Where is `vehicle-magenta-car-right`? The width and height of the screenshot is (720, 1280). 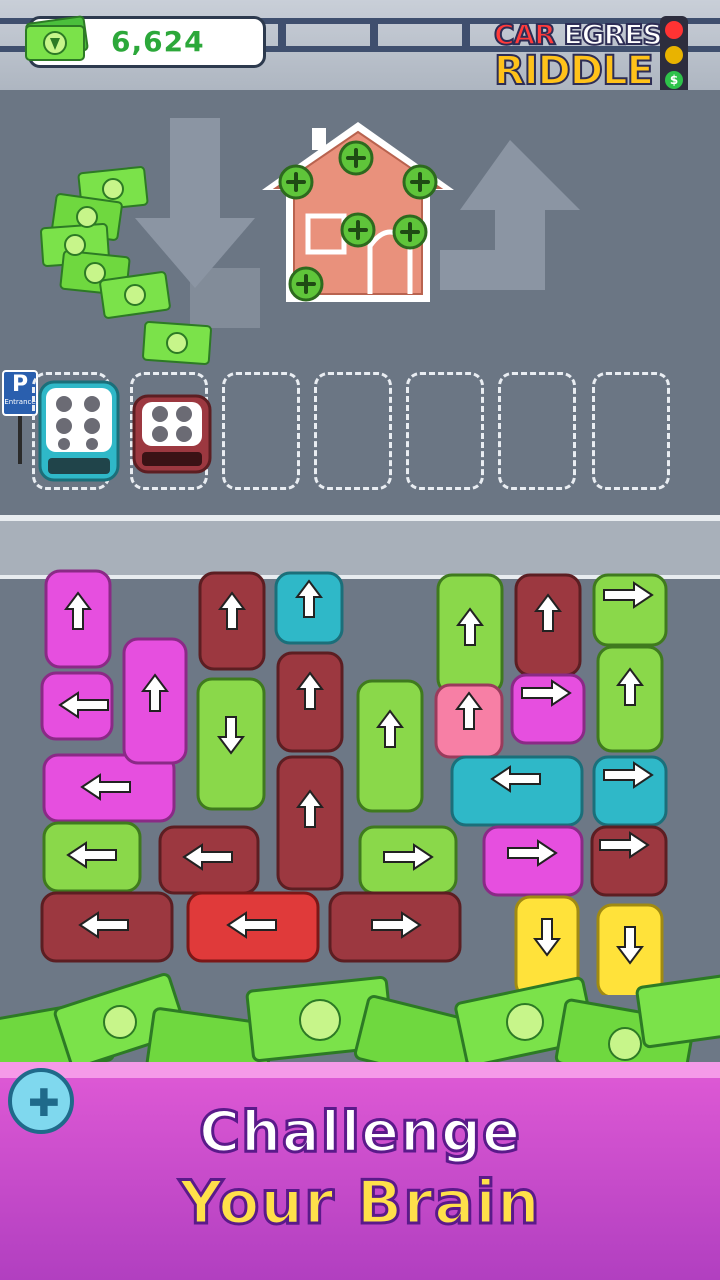
vehicle-magenta-car-right is located at coordinates (548, 709).